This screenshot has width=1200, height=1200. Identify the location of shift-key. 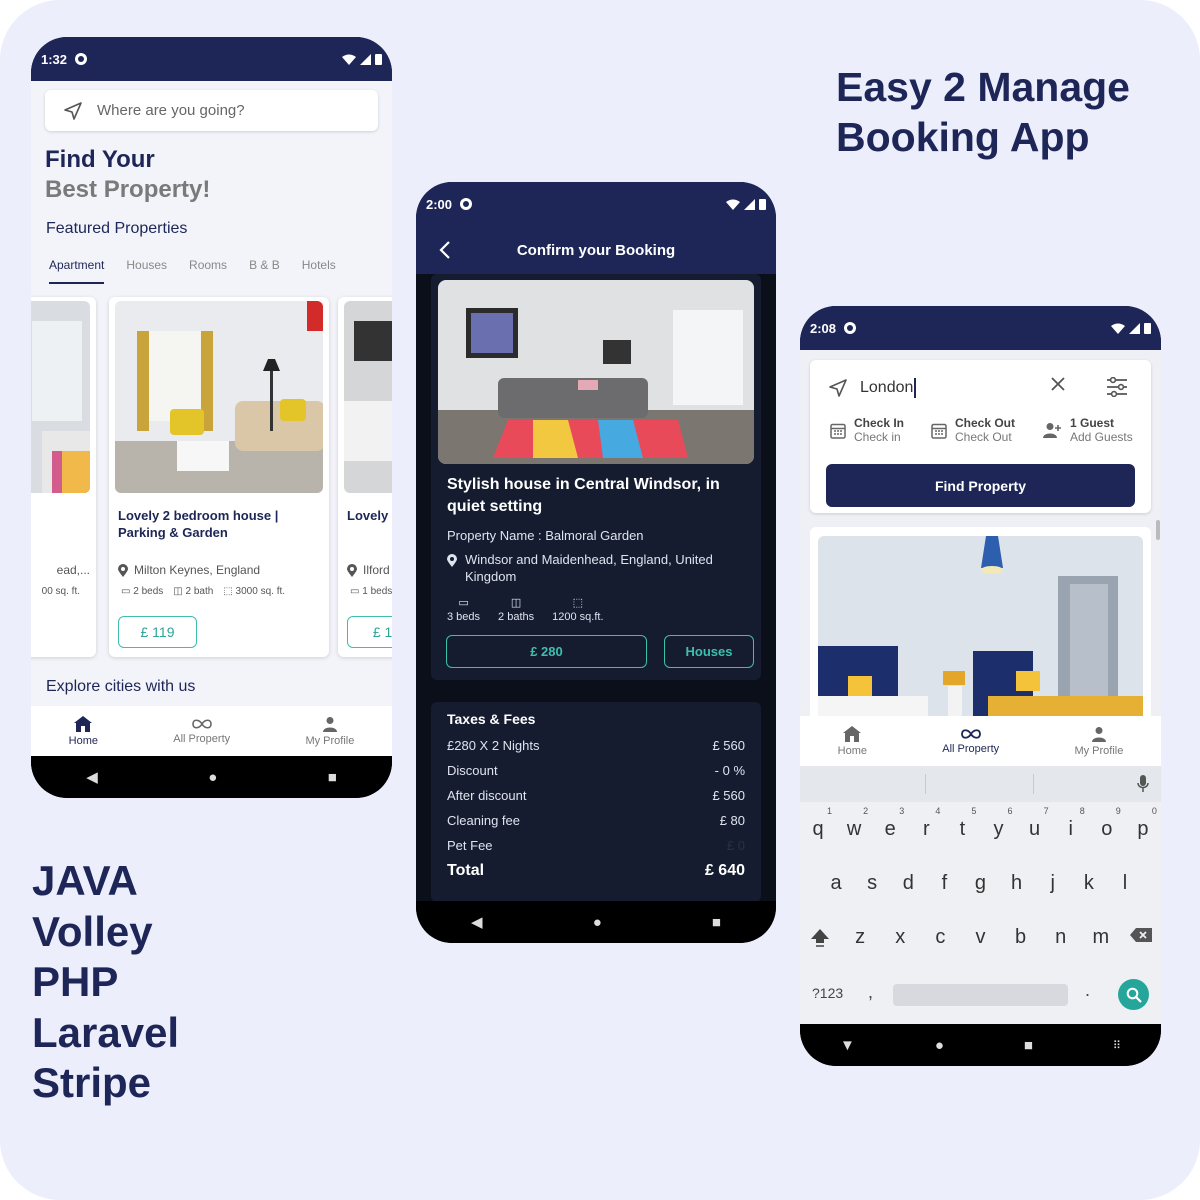
(820, 940).